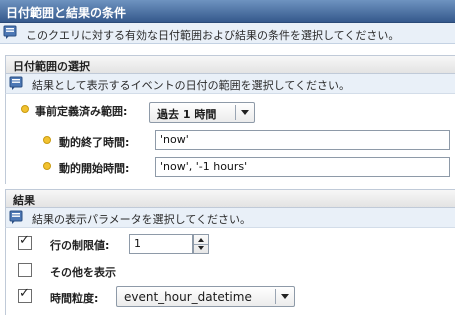 The image size is (455, 315). Describe the element at coordinates (201, 248) in the screenshot. I see `stepper-down-icon` at that location.